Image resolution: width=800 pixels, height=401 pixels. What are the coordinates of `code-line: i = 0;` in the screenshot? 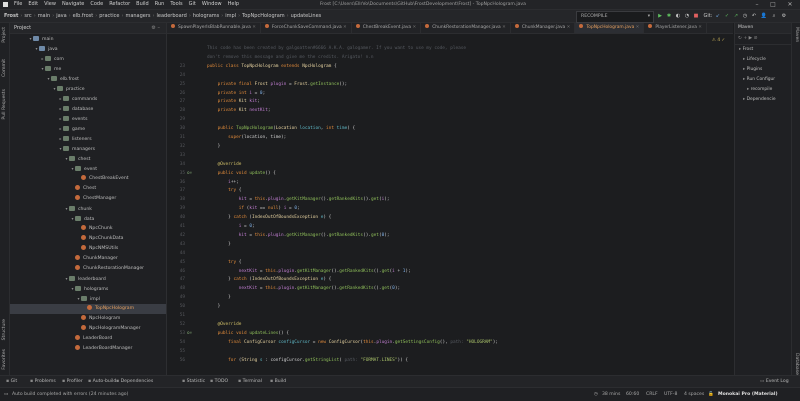 It's located at (231, 226).